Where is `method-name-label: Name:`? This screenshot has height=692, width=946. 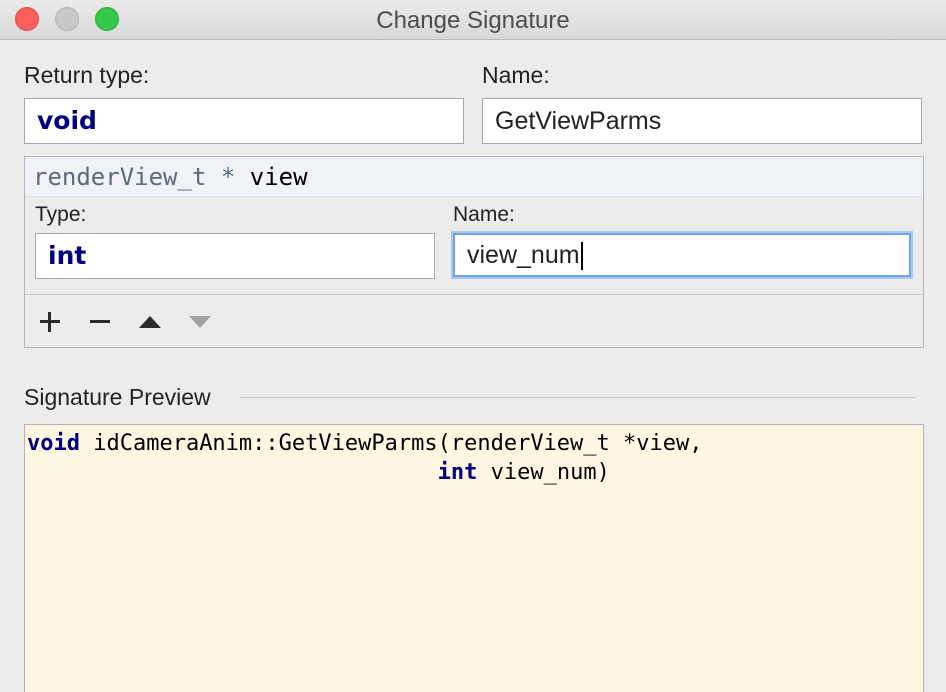 method-name-label: Name: is located at coordinates (516, 75).